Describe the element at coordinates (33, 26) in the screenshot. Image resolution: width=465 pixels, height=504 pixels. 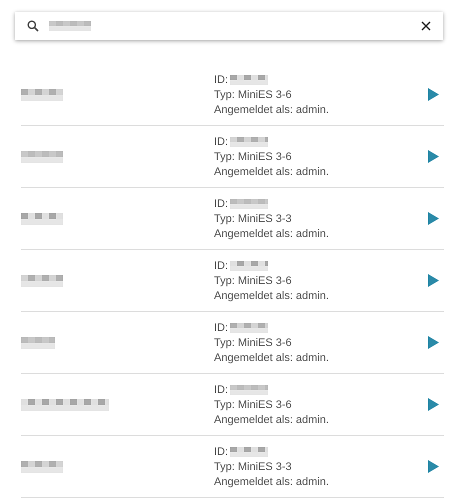
I see `search-icon` at that location.